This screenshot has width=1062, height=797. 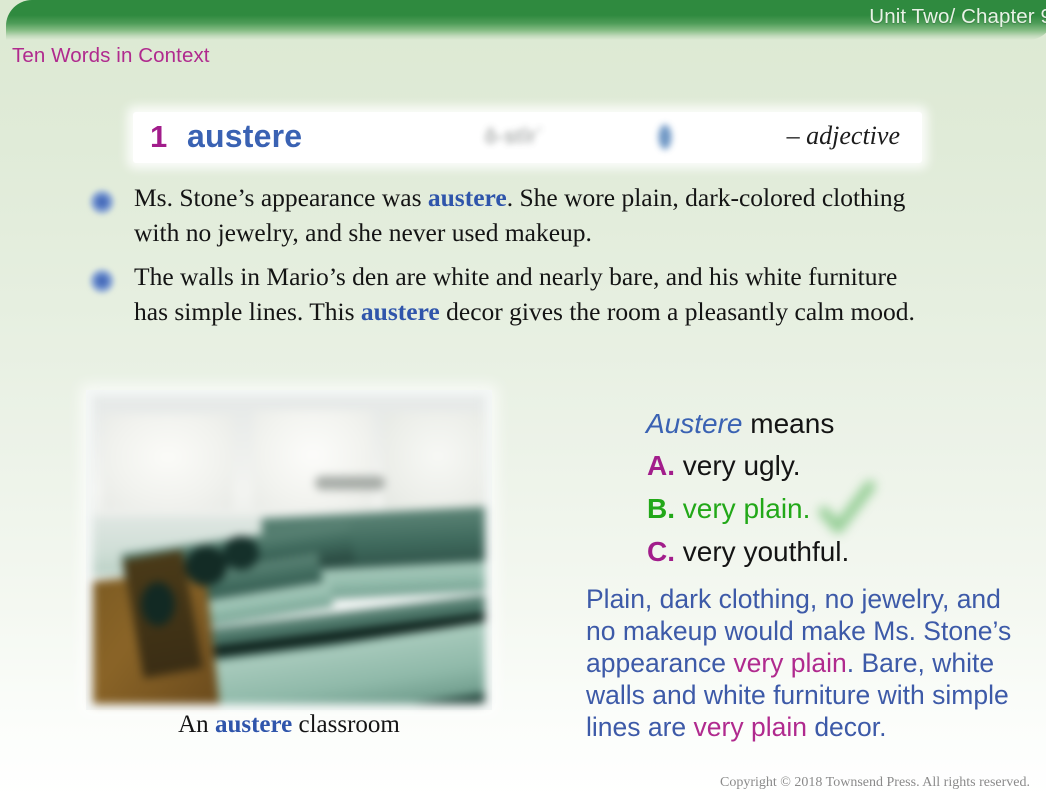 I want to click on answer-choice-c: C. very youthful., so click(x=748, y=552).